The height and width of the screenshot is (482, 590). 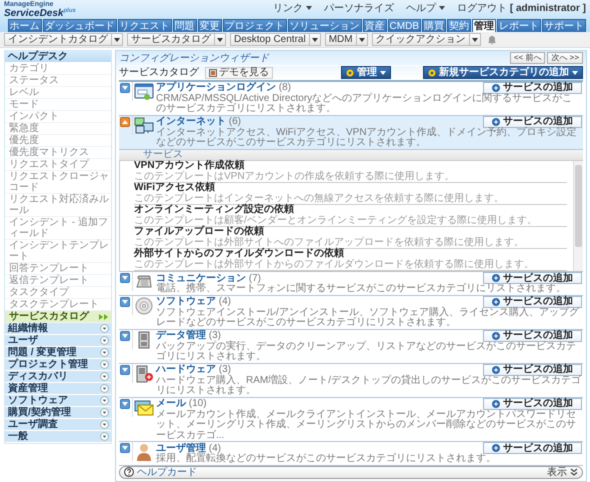 I want to click on sidebar-section: ヘルプデスク, so click(x=58, y=57).